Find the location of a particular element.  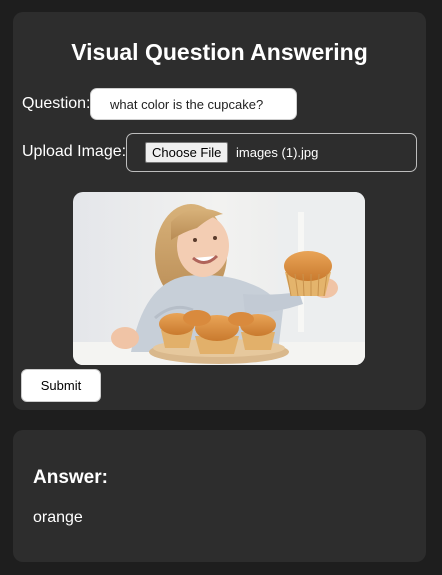

choose-file-button: Choose File is located at coordinates (187, 152).